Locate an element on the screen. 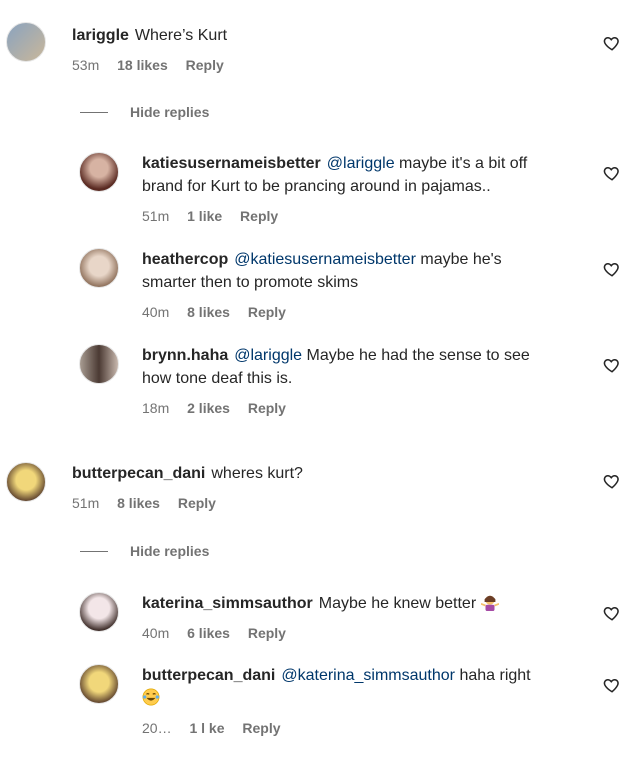 This screenshot has height=760, width=634. comment-username: butterpecan_dani is located at coordinates (138, 473).